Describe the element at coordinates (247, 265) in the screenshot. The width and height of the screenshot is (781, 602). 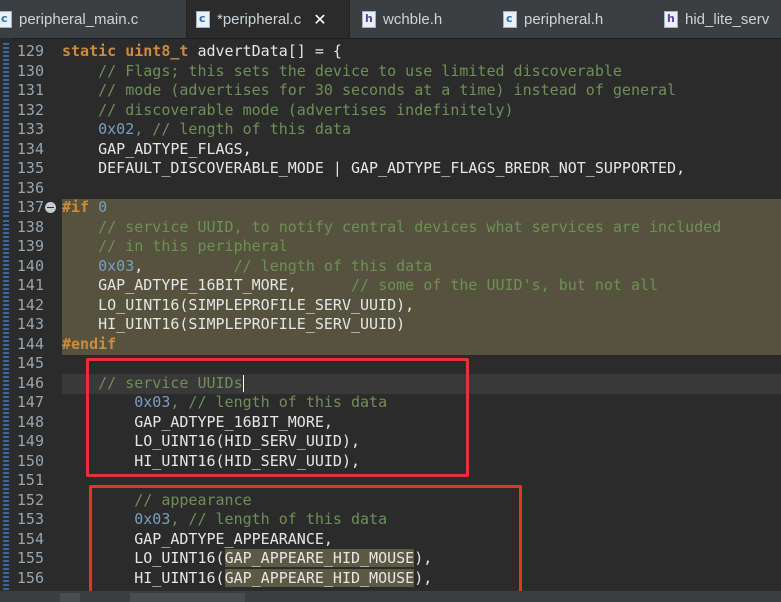
I see `code-line-140: 0x03, // length of this data` at that location.